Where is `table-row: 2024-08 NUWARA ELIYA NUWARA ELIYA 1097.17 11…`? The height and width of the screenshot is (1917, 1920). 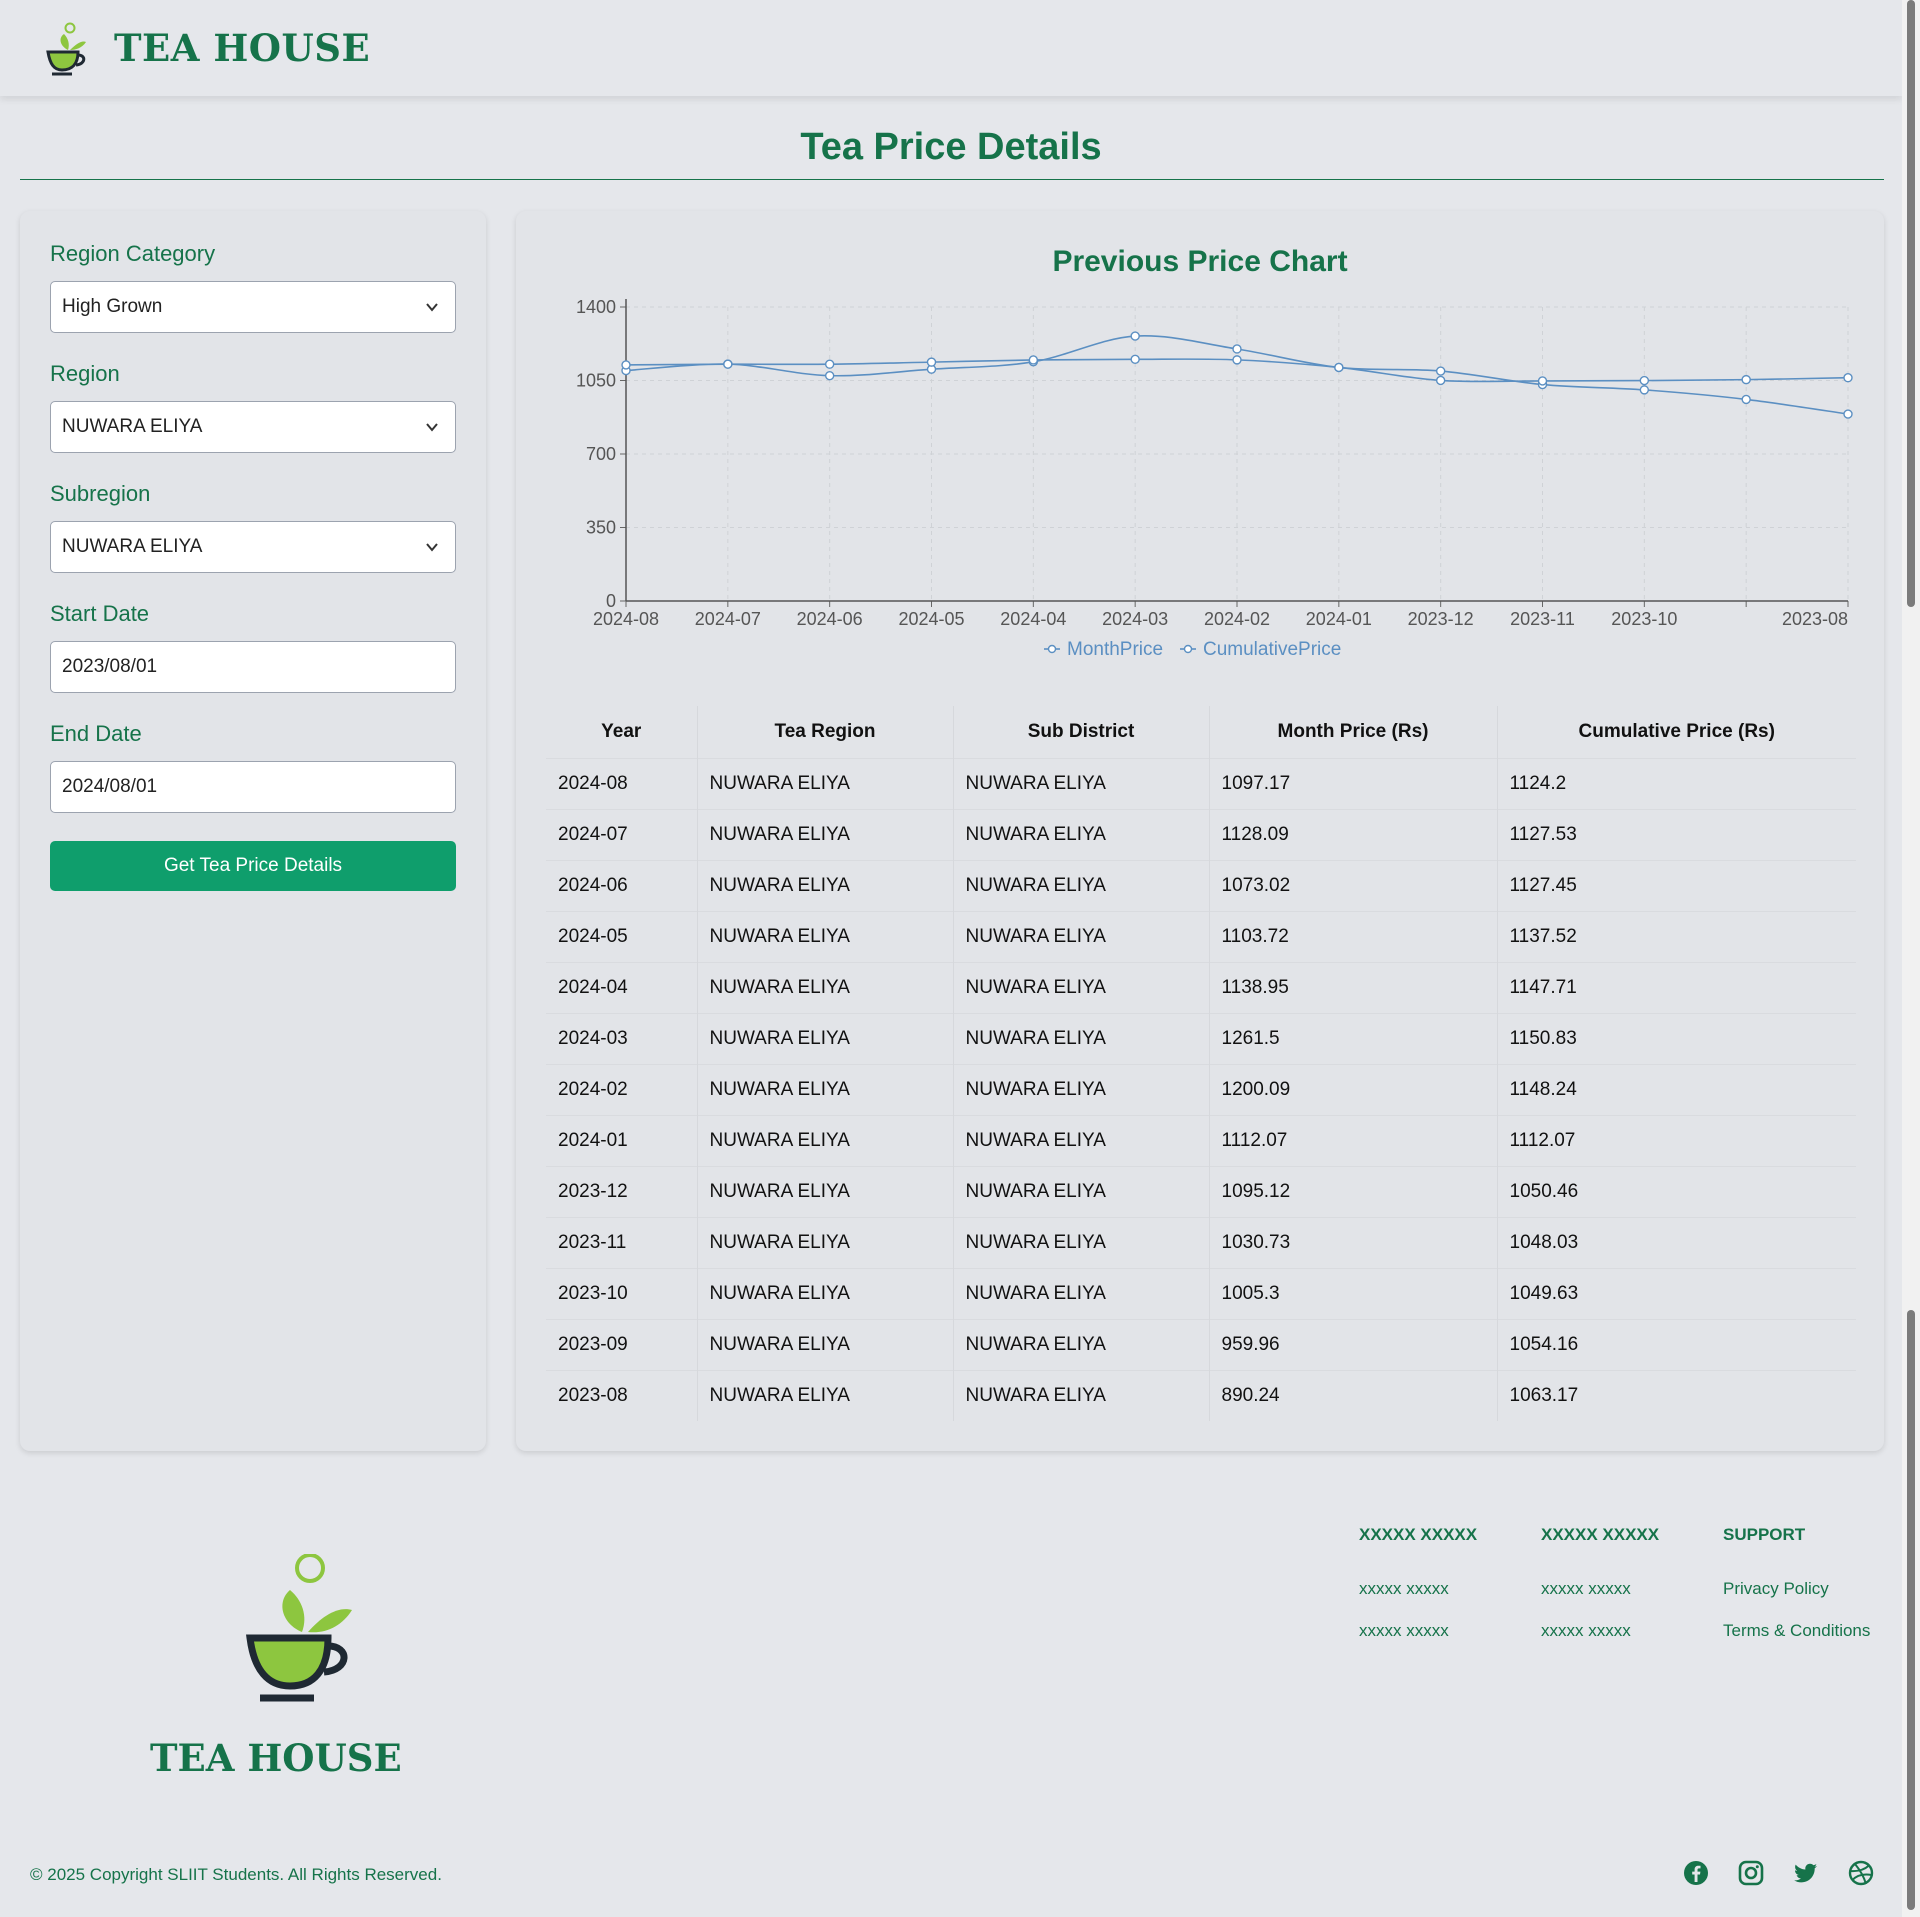
table-row: 2024-08 NUWARA ELIYA NUWARA ELIYA 1097.17 11… is located at coordinates (1201, 783).